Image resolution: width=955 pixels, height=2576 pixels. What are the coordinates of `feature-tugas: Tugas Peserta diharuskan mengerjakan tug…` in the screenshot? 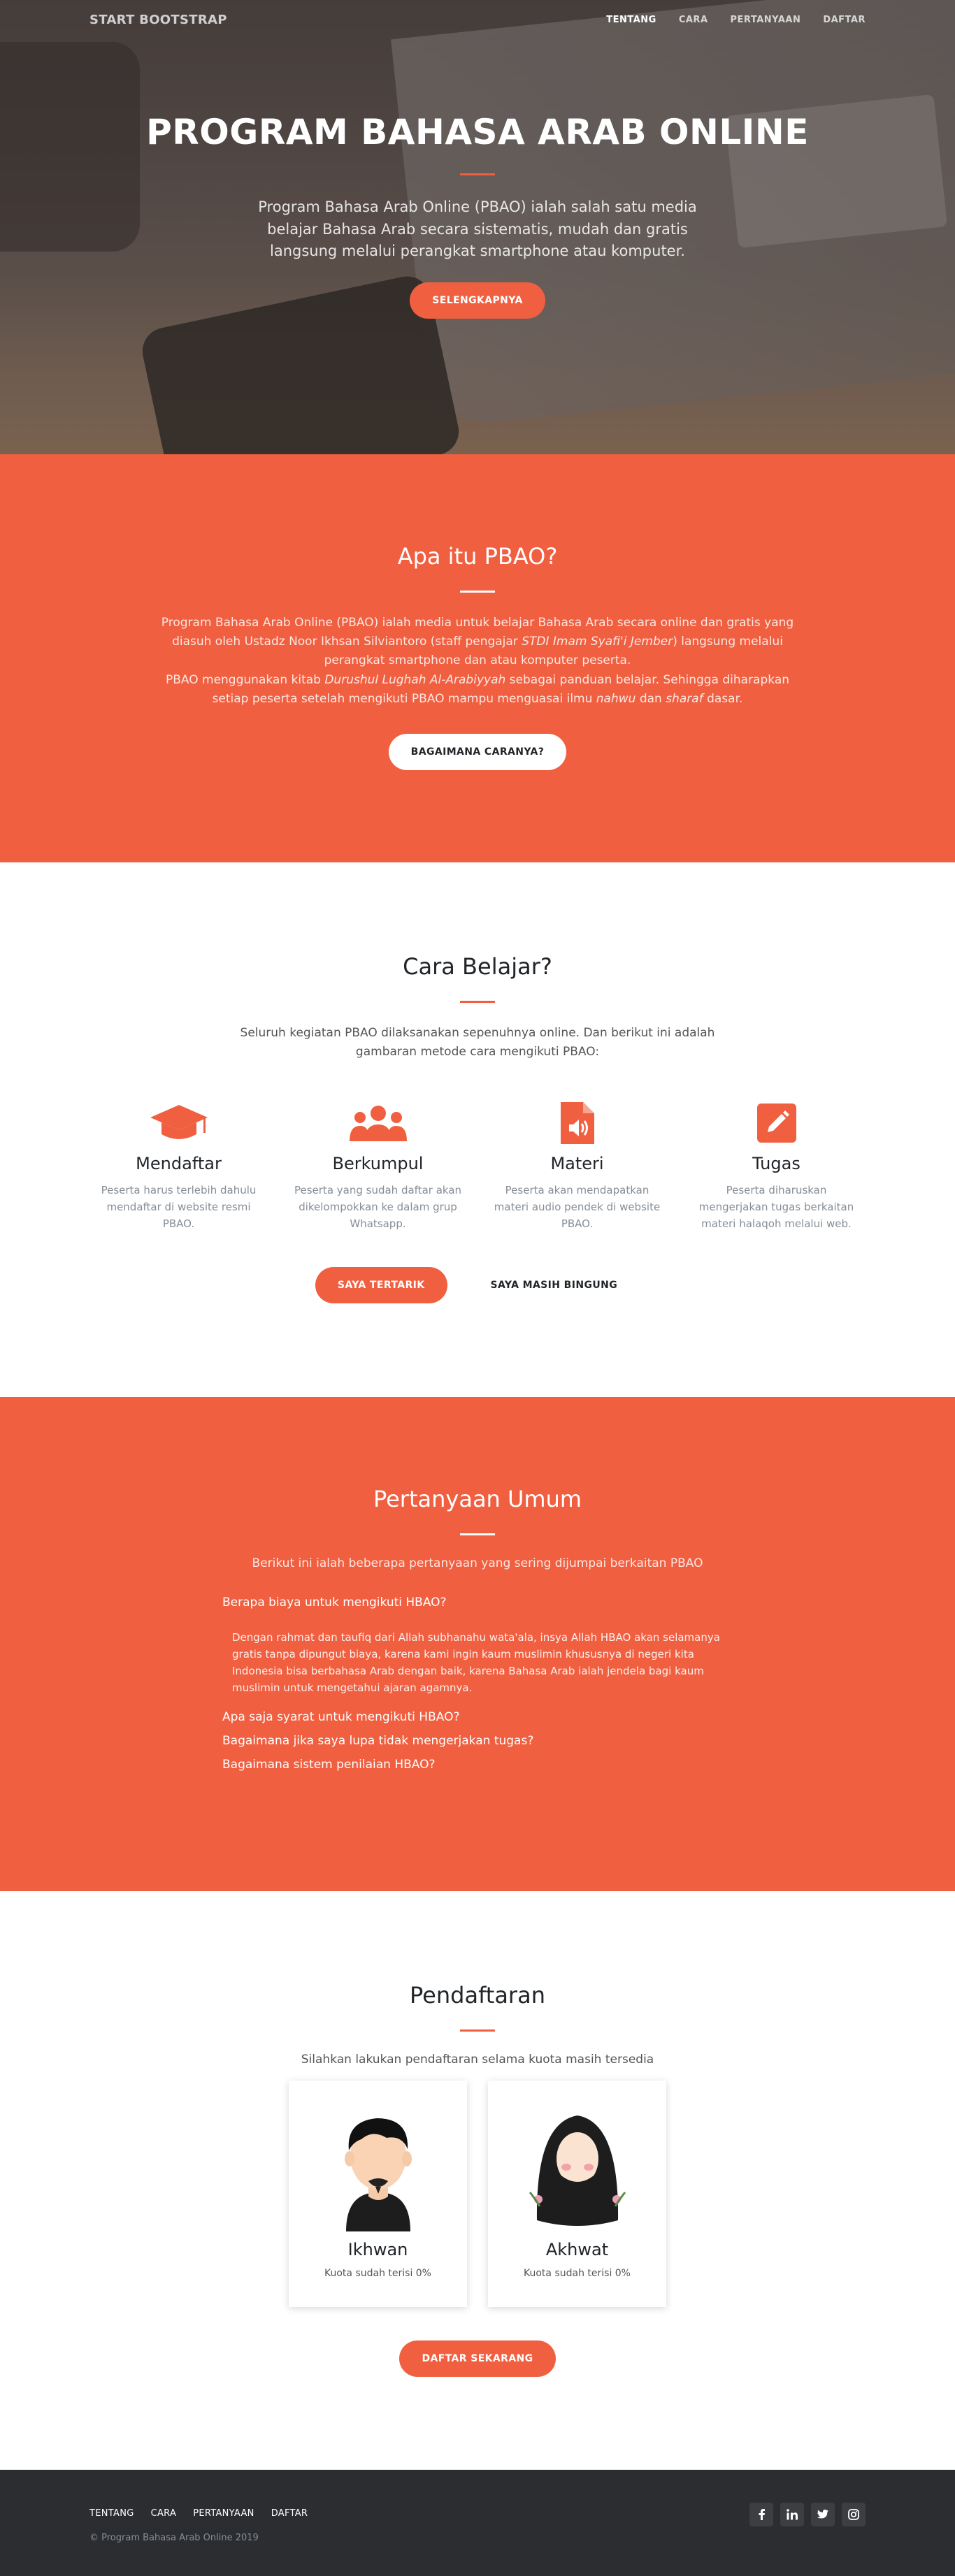 It's located at (776, 1167).